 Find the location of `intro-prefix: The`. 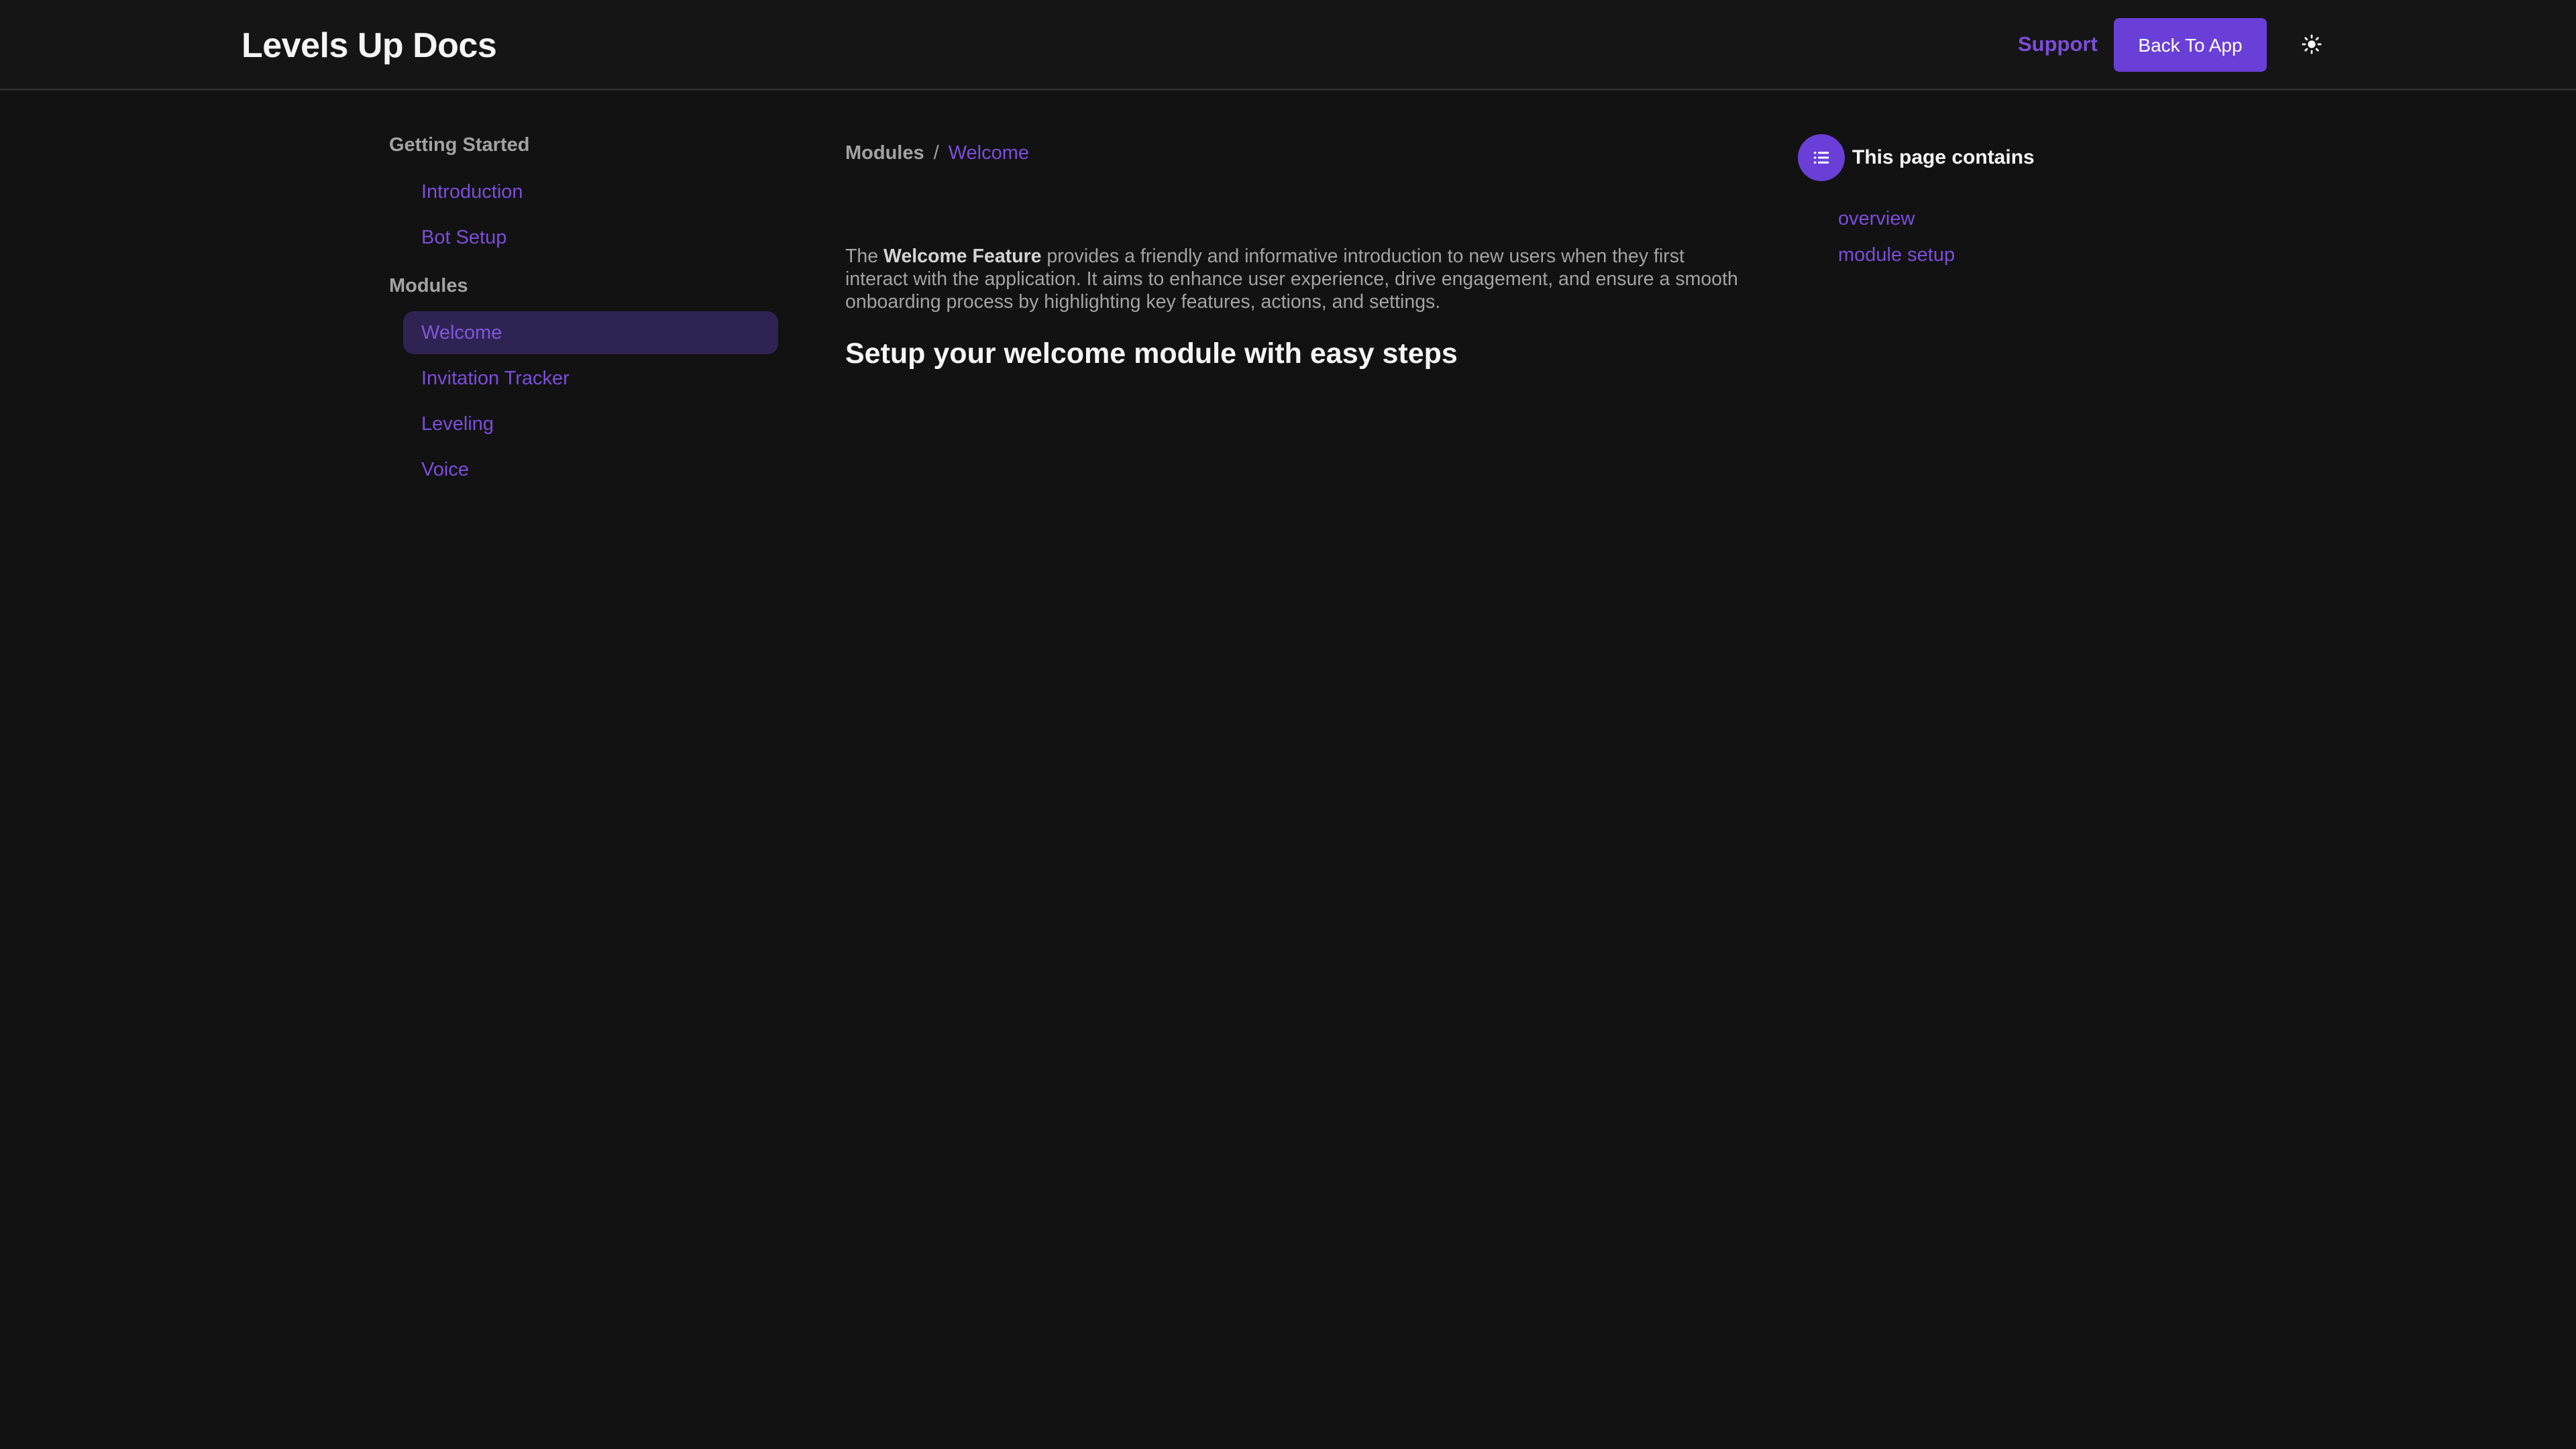

intro-prefix: The is located at coordinates (864, 256).